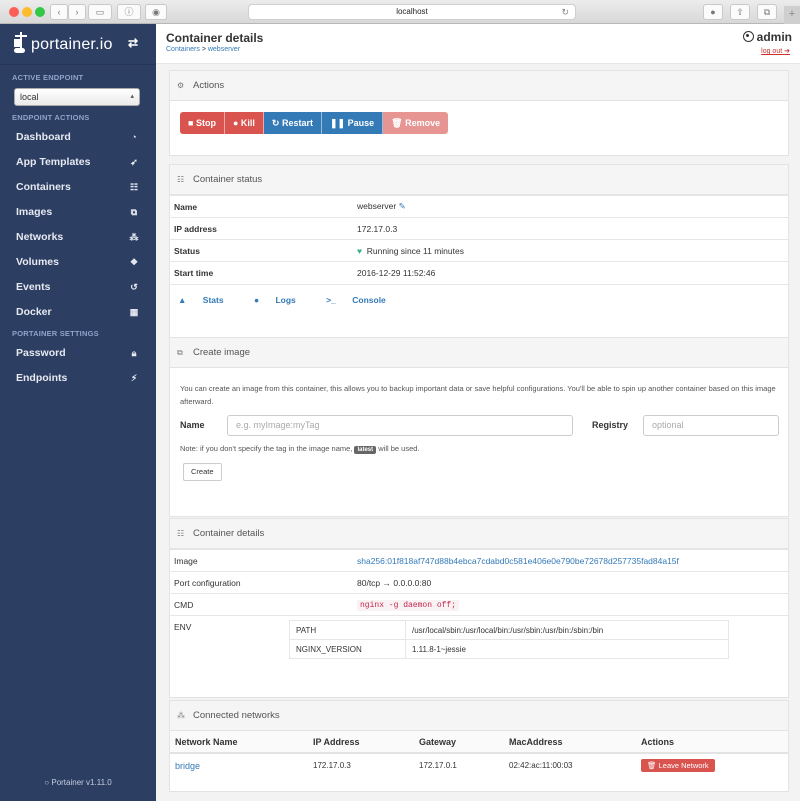  I want to click on sidebar-toggle-button: ▭, so click(100, 12).